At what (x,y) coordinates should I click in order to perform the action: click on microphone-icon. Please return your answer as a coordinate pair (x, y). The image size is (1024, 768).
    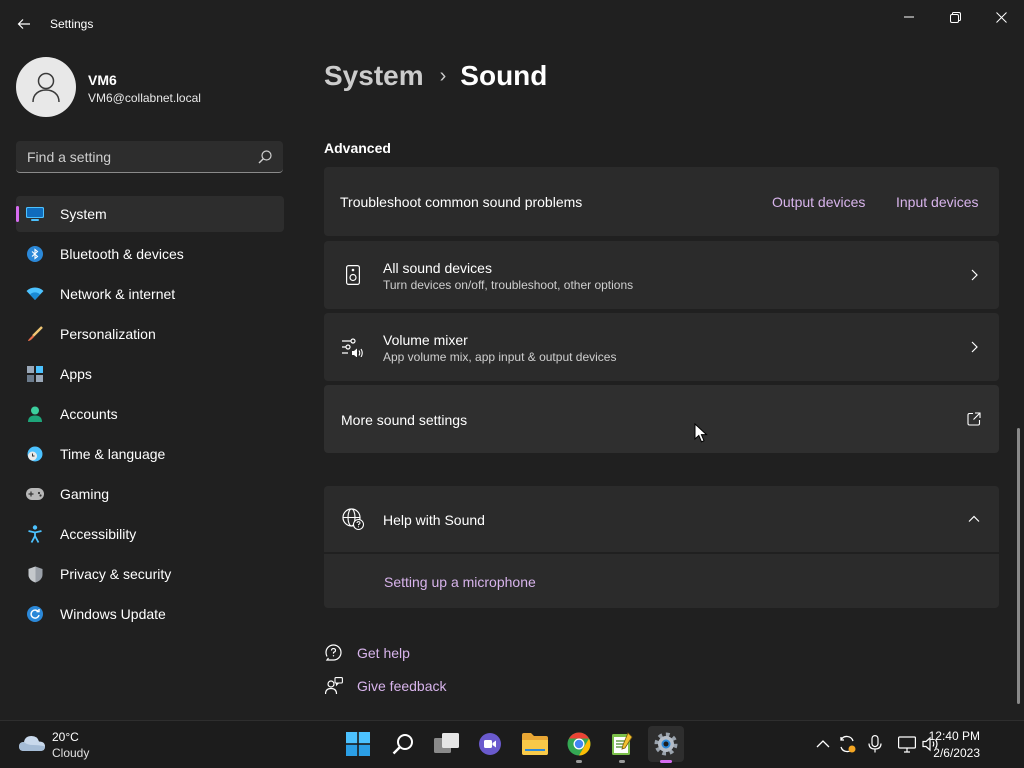
    Looking at the image, I should click on (875, 744).